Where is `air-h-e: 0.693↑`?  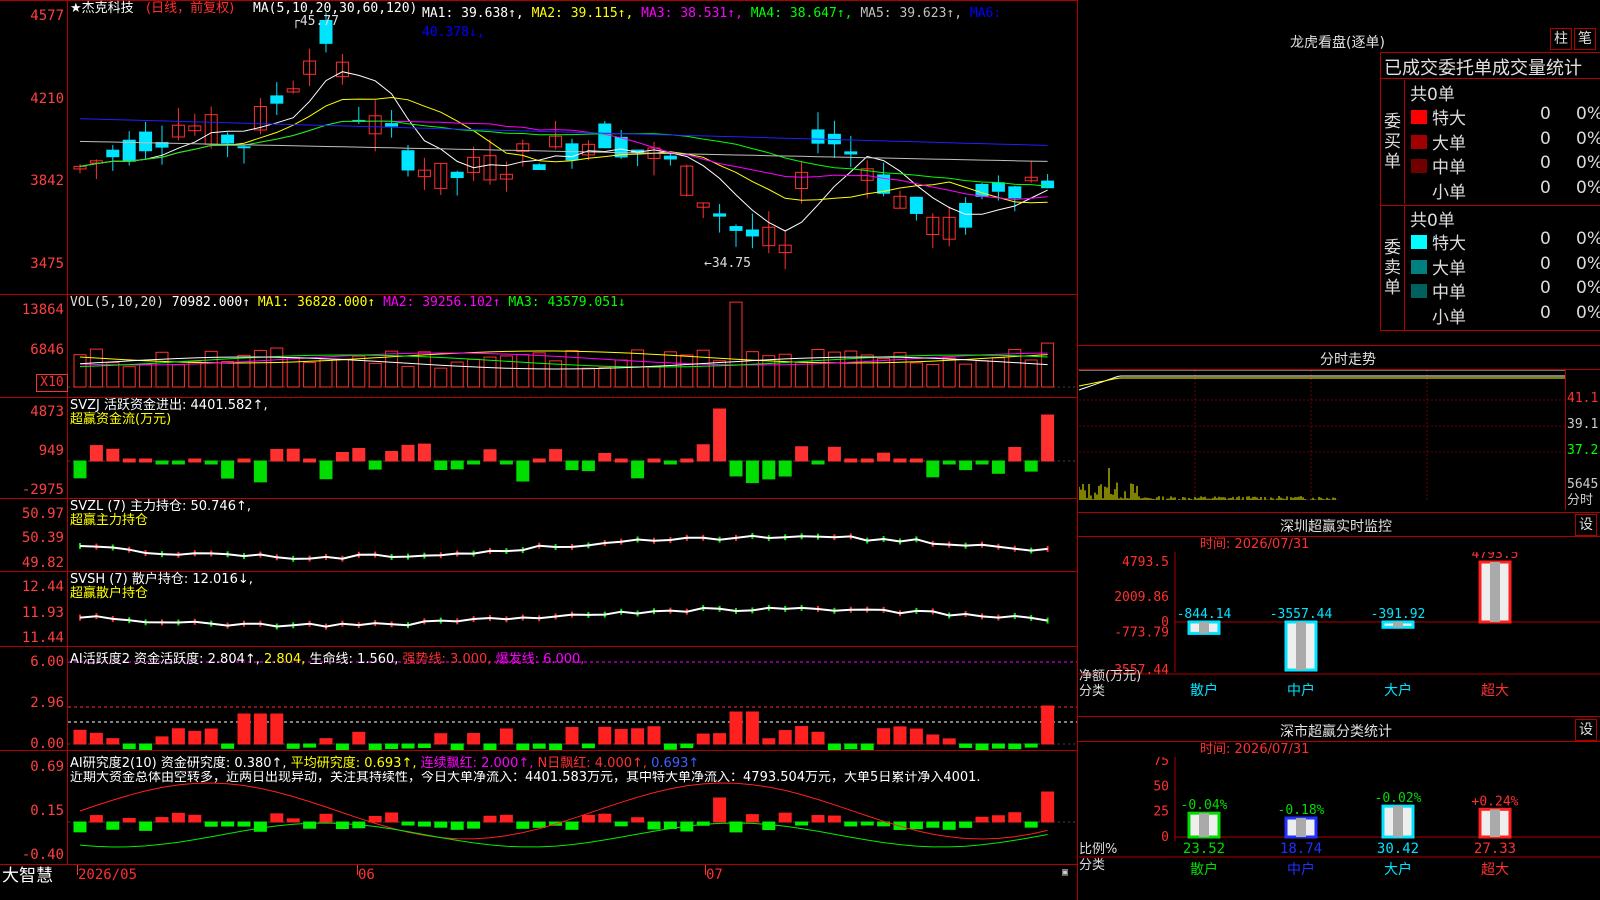
air-h-e: 0.693↑ is located at coordinates (675, 763).